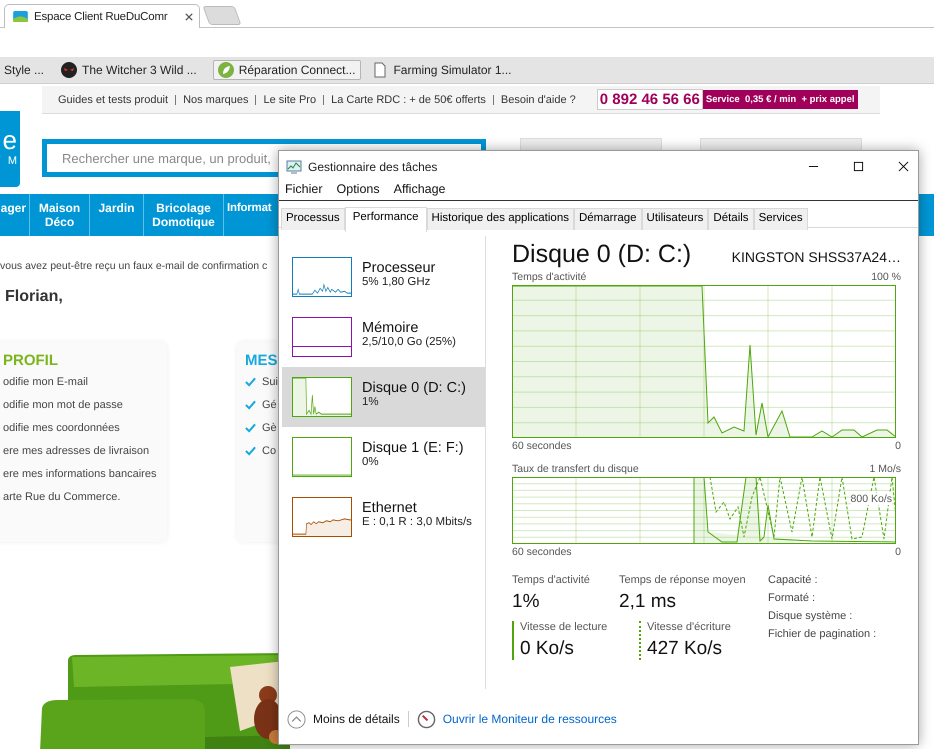 Image resolution: width=934 pixels, height=749 pixels. I want to click on card-title: PROFIL, so click(31, 360).